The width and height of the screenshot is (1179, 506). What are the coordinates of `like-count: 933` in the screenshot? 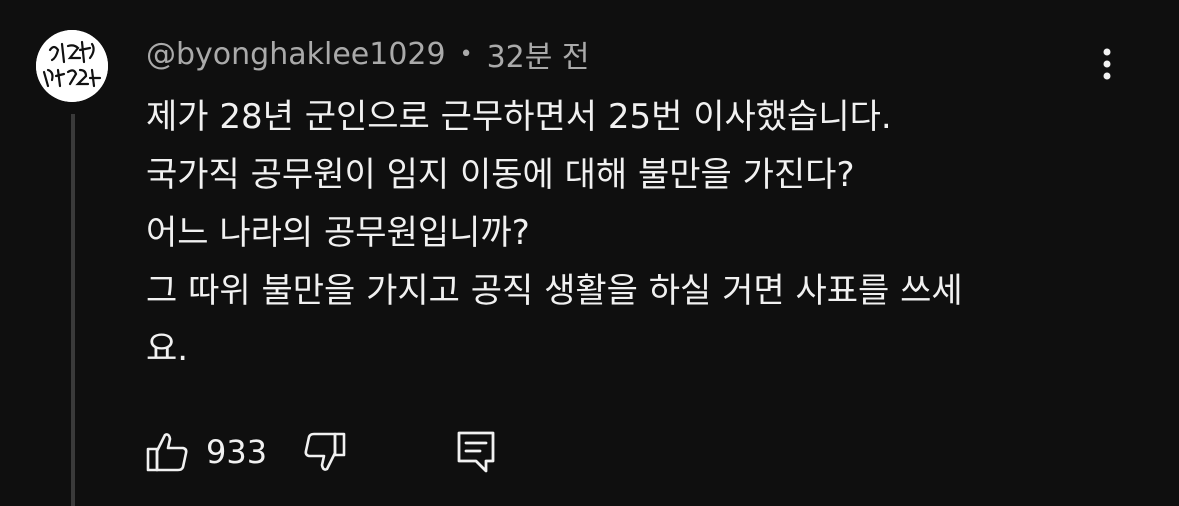 It's located at (237, 452).